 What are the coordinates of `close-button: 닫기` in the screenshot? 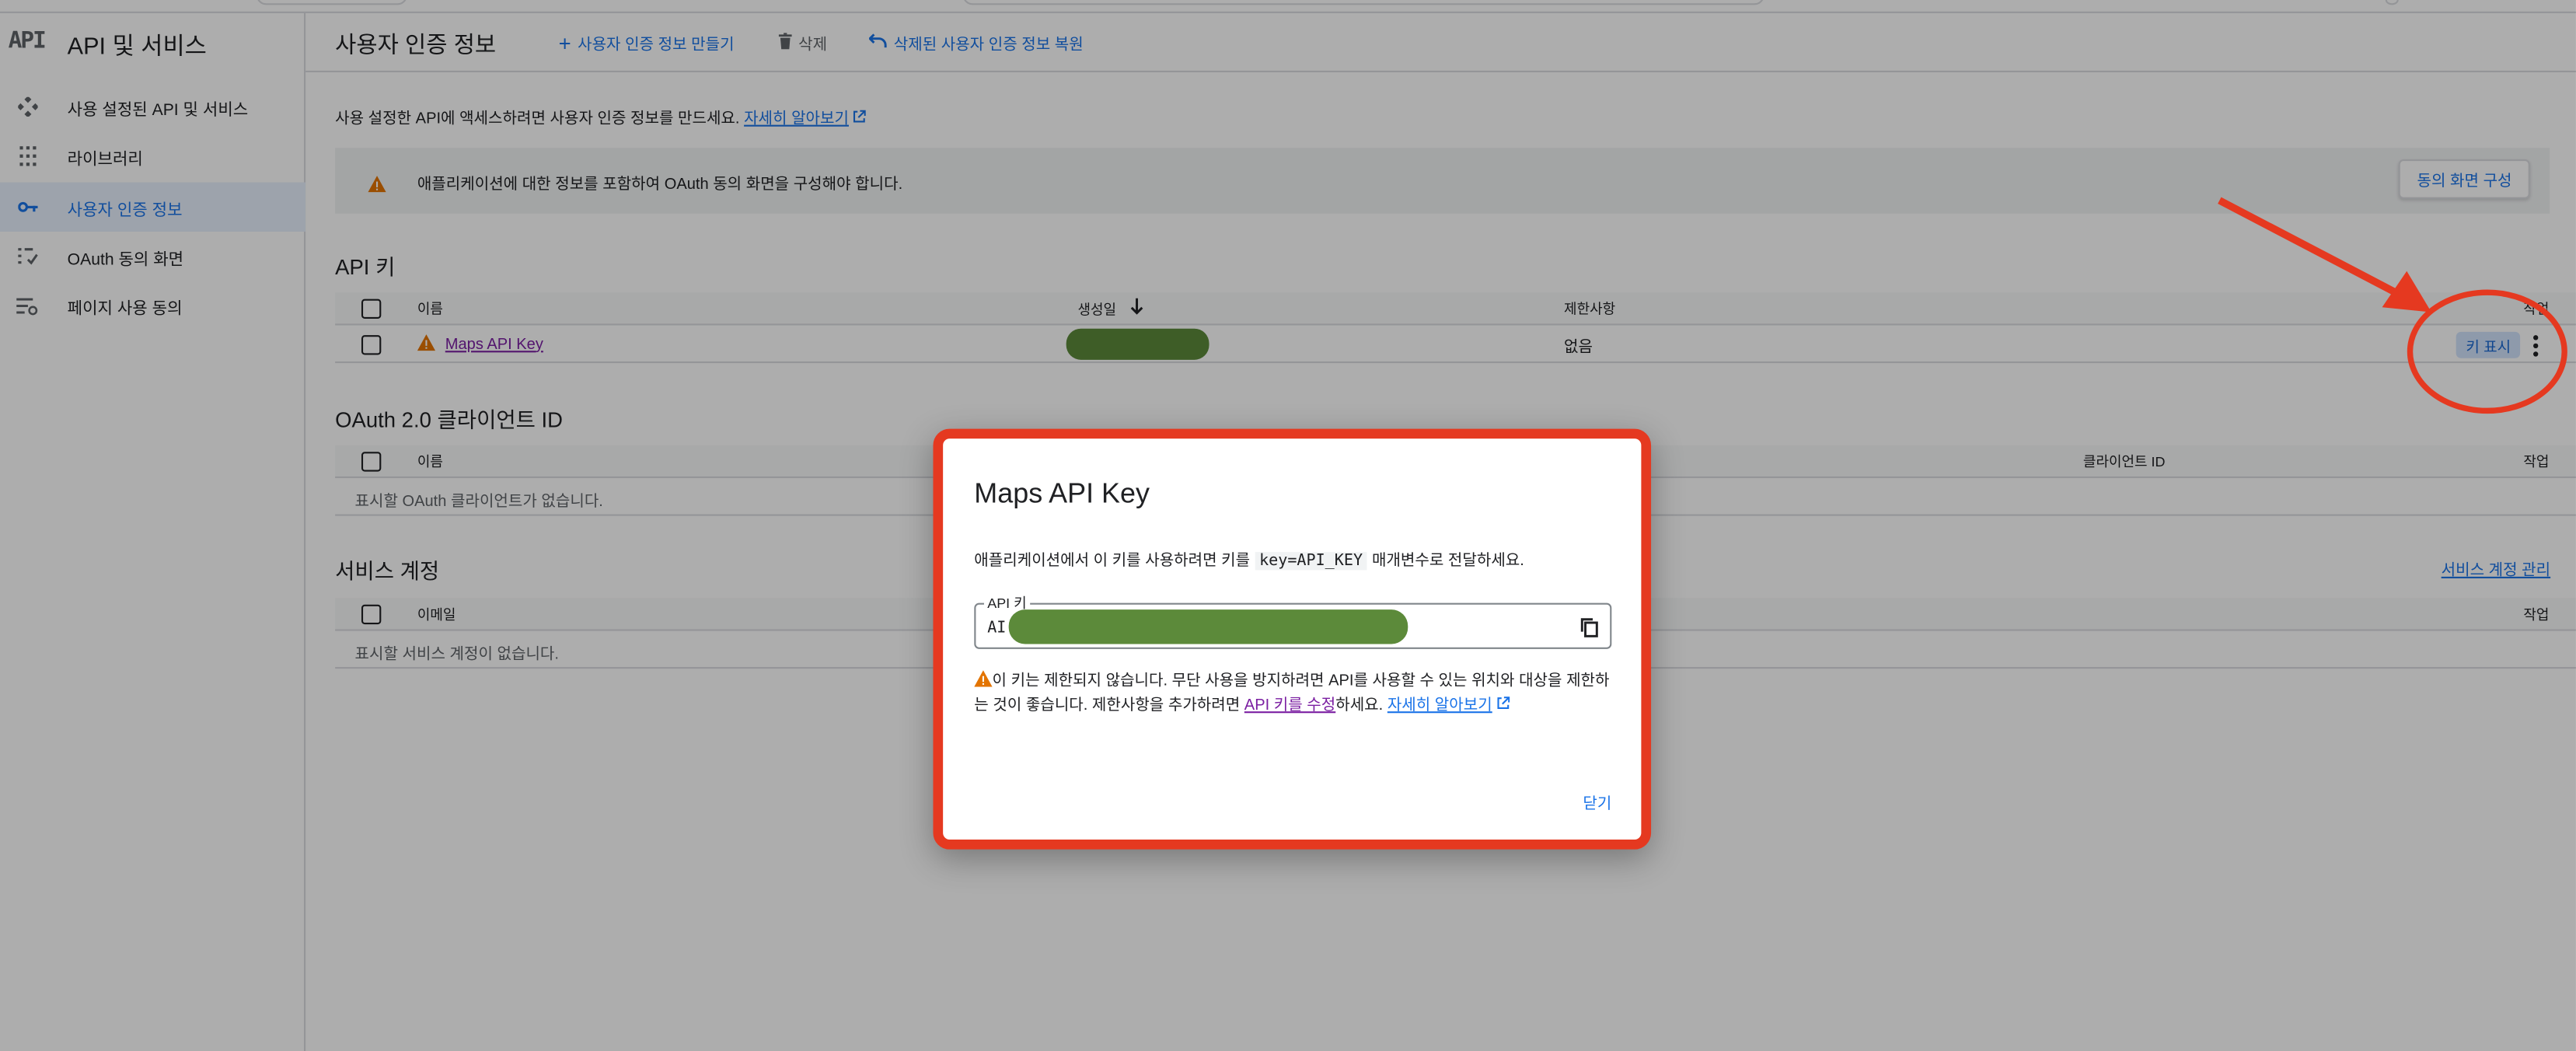 It's located at (1597, 802).